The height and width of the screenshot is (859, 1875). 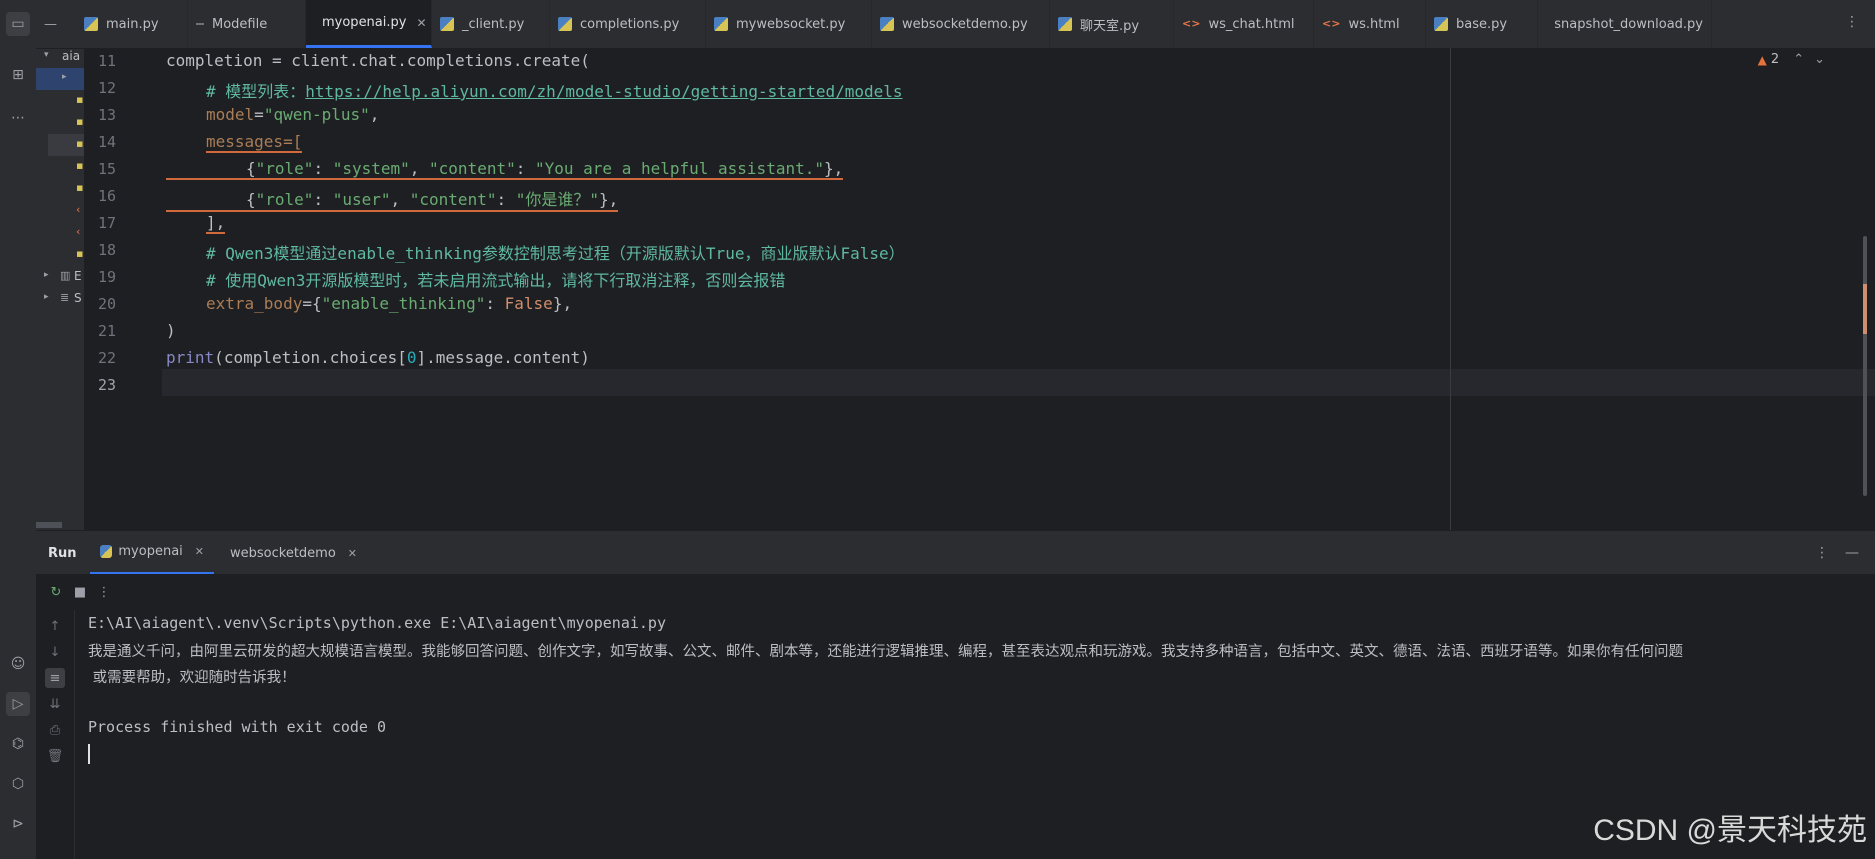 I want to click on token: choices, so click(x=363, y=357).